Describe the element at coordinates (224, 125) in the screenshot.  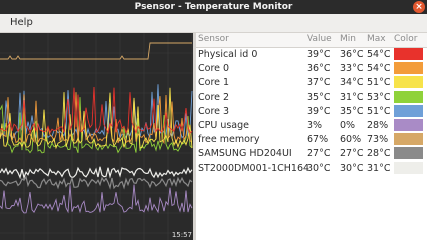
I see `sensor-name: CPU usage` at that location.